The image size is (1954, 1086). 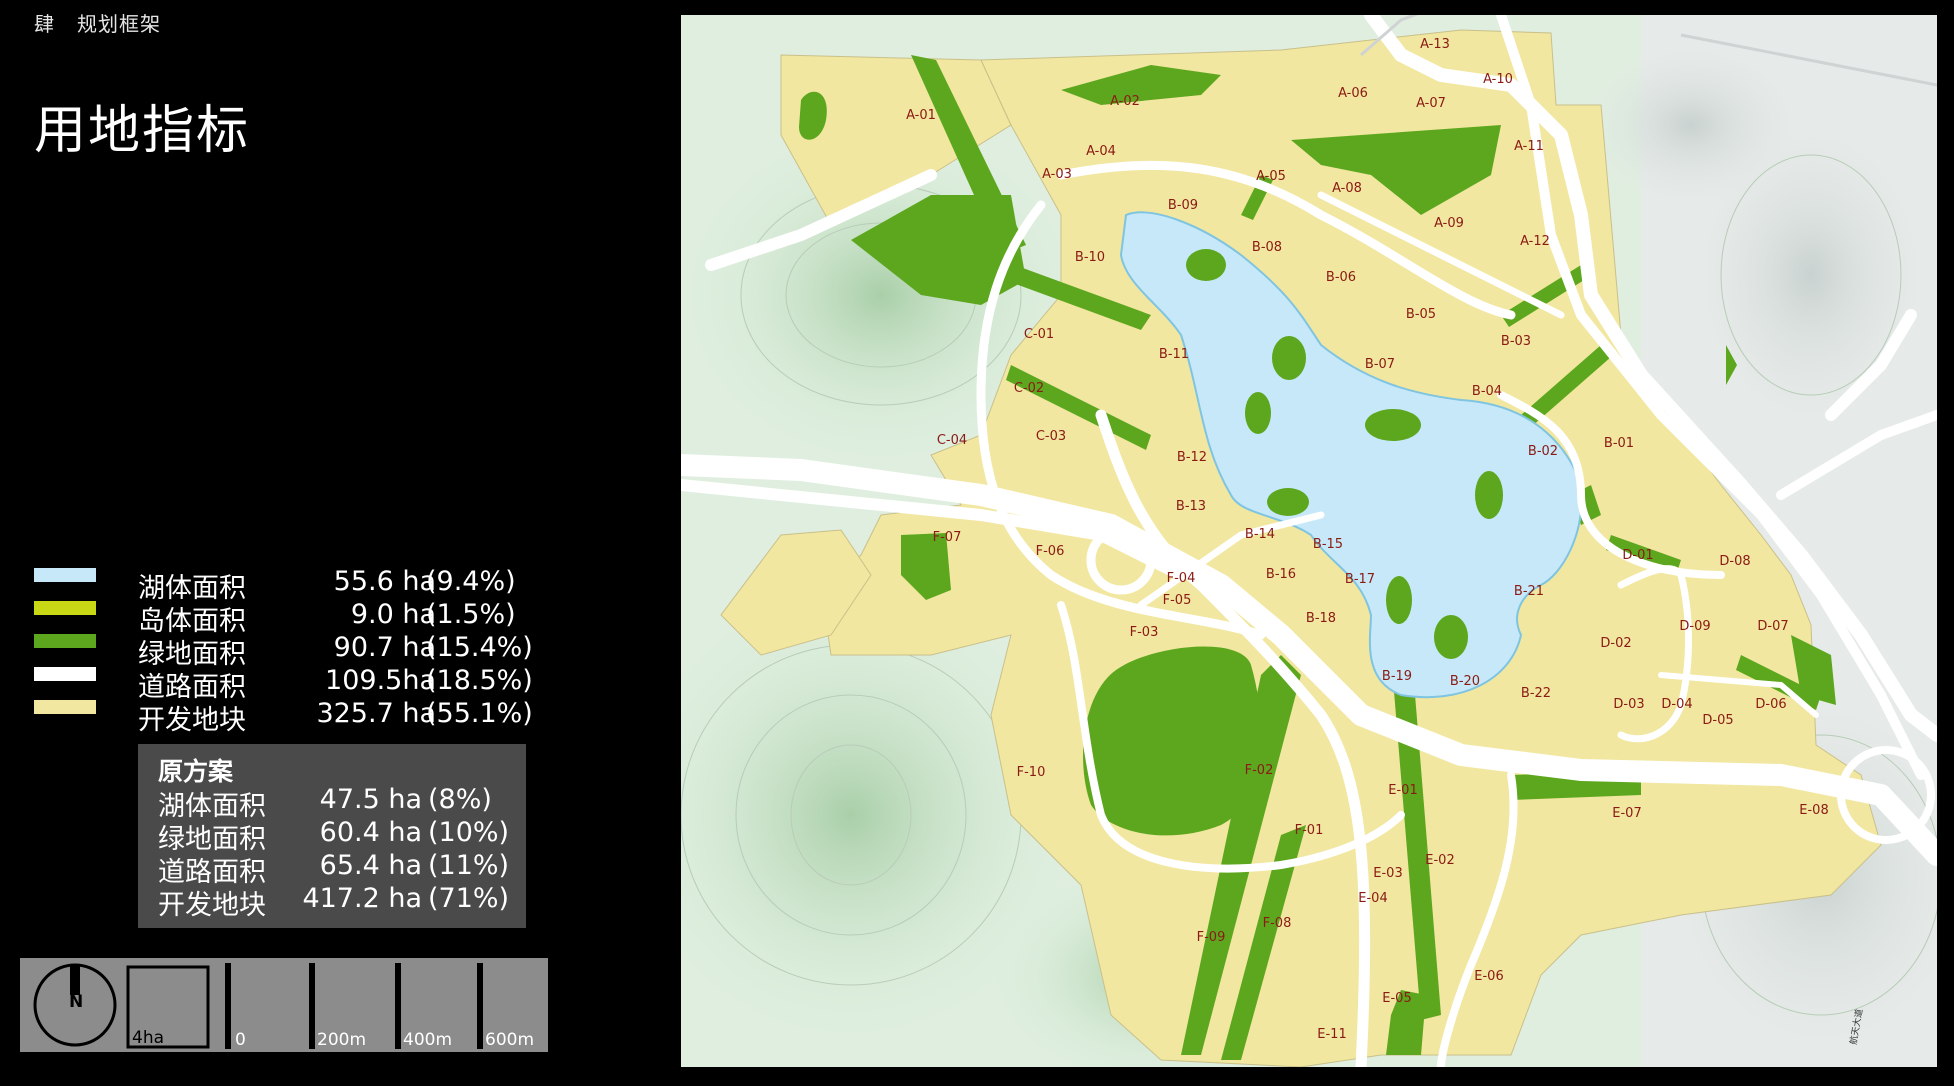 What do you see at coordinates (1449, 223) in the screenshot?
I see `parcel-label-a-09: A-09` at bounding box center [1449, 223].